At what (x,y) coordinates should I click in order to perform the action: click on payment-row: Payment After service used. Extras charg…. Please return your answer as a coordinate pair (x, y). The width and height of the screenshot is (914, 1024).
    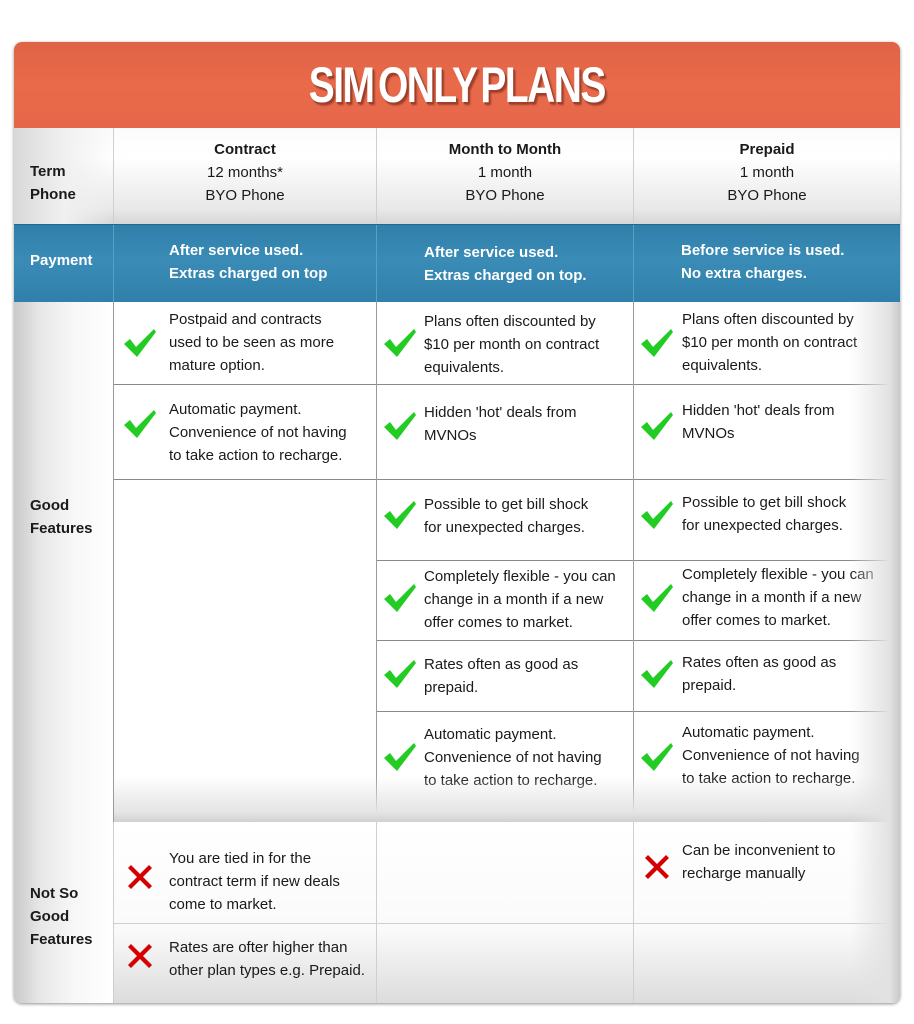
    Looking at the image, I should click on (457, 263).